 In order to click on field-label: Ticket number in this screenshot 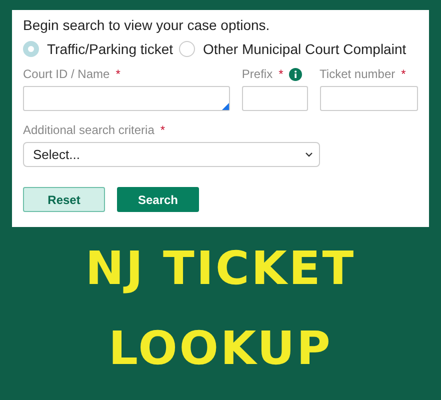, I will do `click(358, 74)`.